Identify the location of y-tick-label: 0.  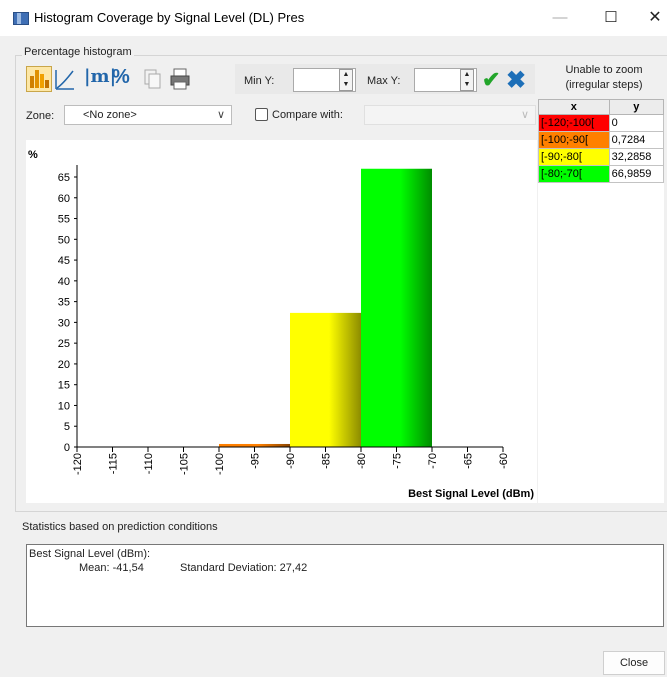
(67, 448).